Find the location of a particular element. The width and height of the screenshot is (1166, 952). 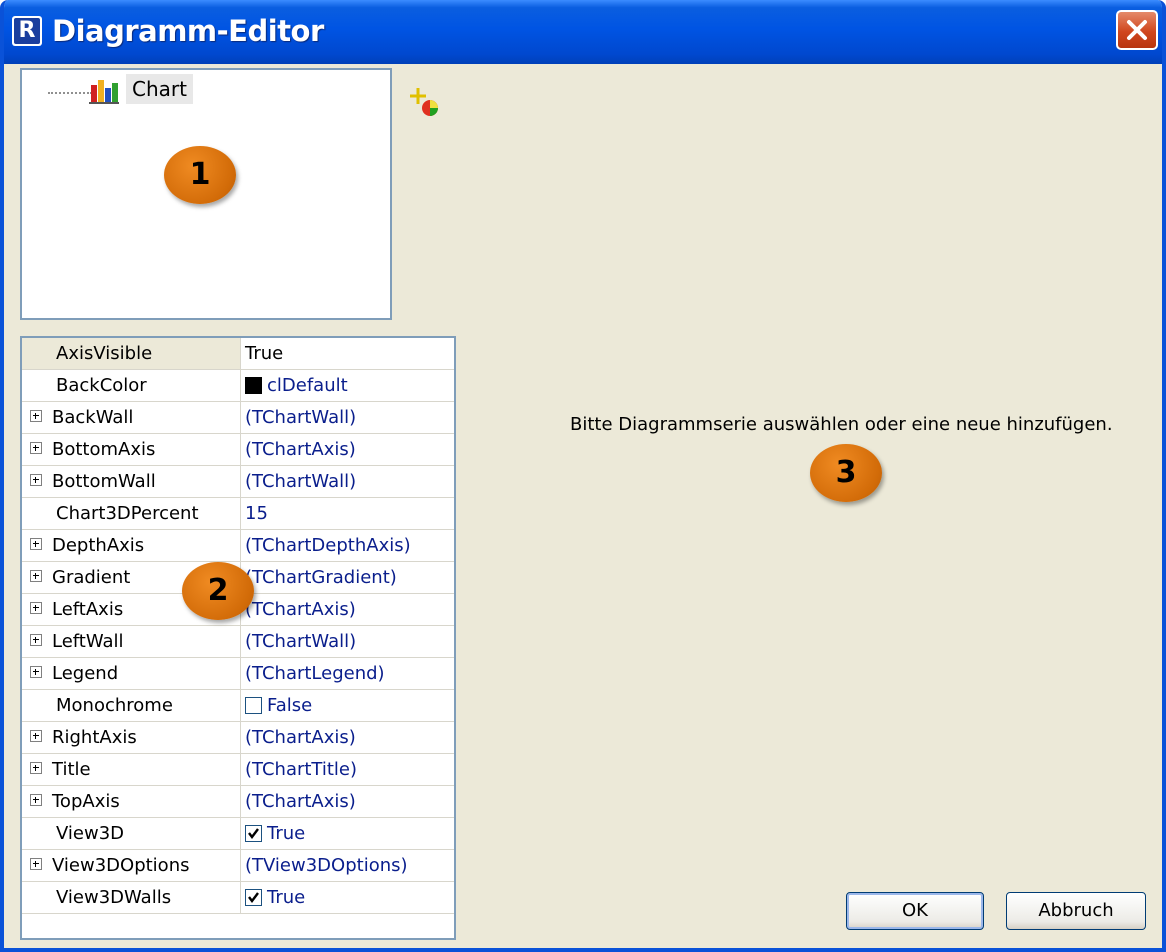

property-name-cell: BackColor is located at coordinates (131, 386).